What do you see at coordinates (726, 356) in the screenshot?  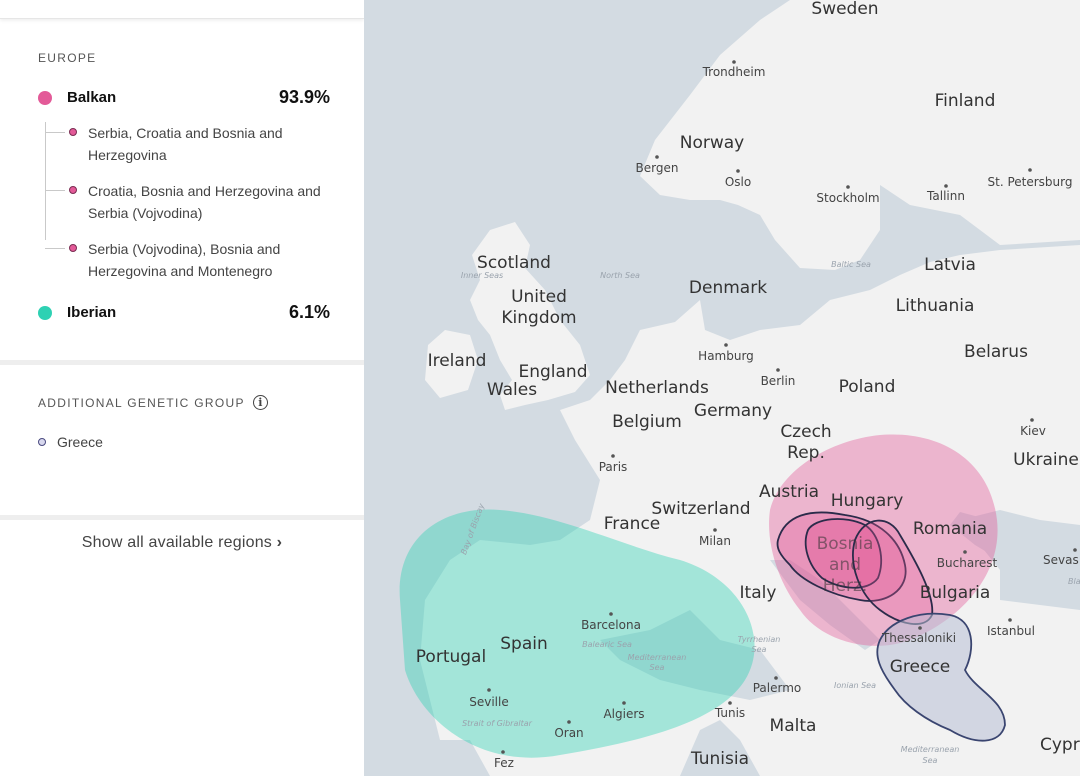 I see `city-hamburg: Hamburg` at bounding box center [726, 356].